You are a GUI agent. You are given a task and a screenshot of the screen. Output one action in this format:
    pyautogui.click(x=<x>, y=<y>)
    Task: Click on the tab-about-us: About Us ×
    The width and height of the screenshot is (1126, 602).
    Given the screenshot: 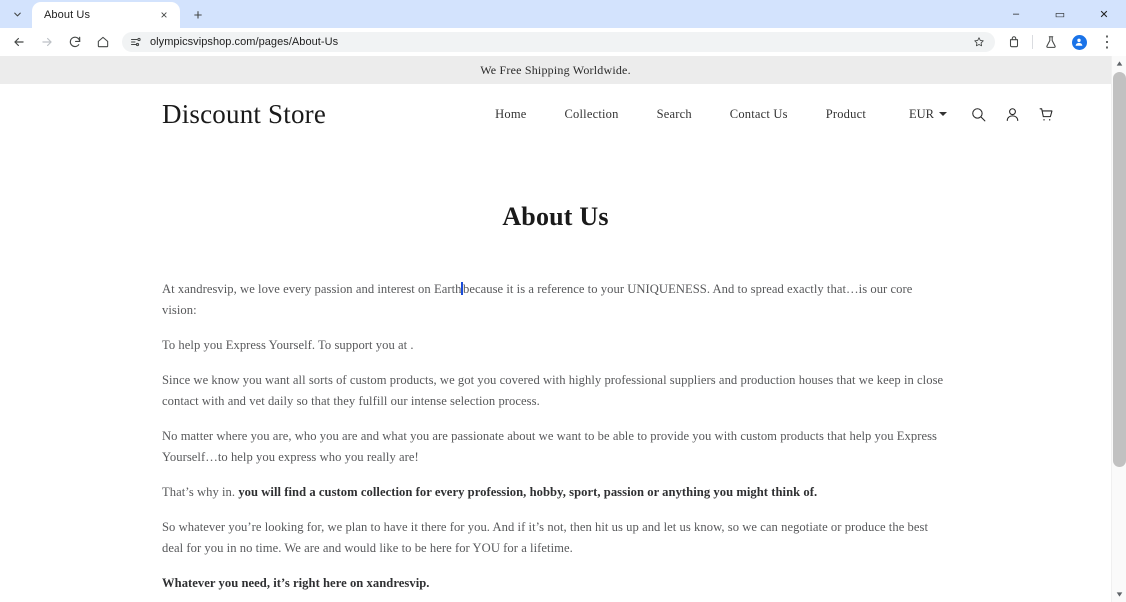 What is the action you would take?
    pyautogui.click(x=106, y=15)
    